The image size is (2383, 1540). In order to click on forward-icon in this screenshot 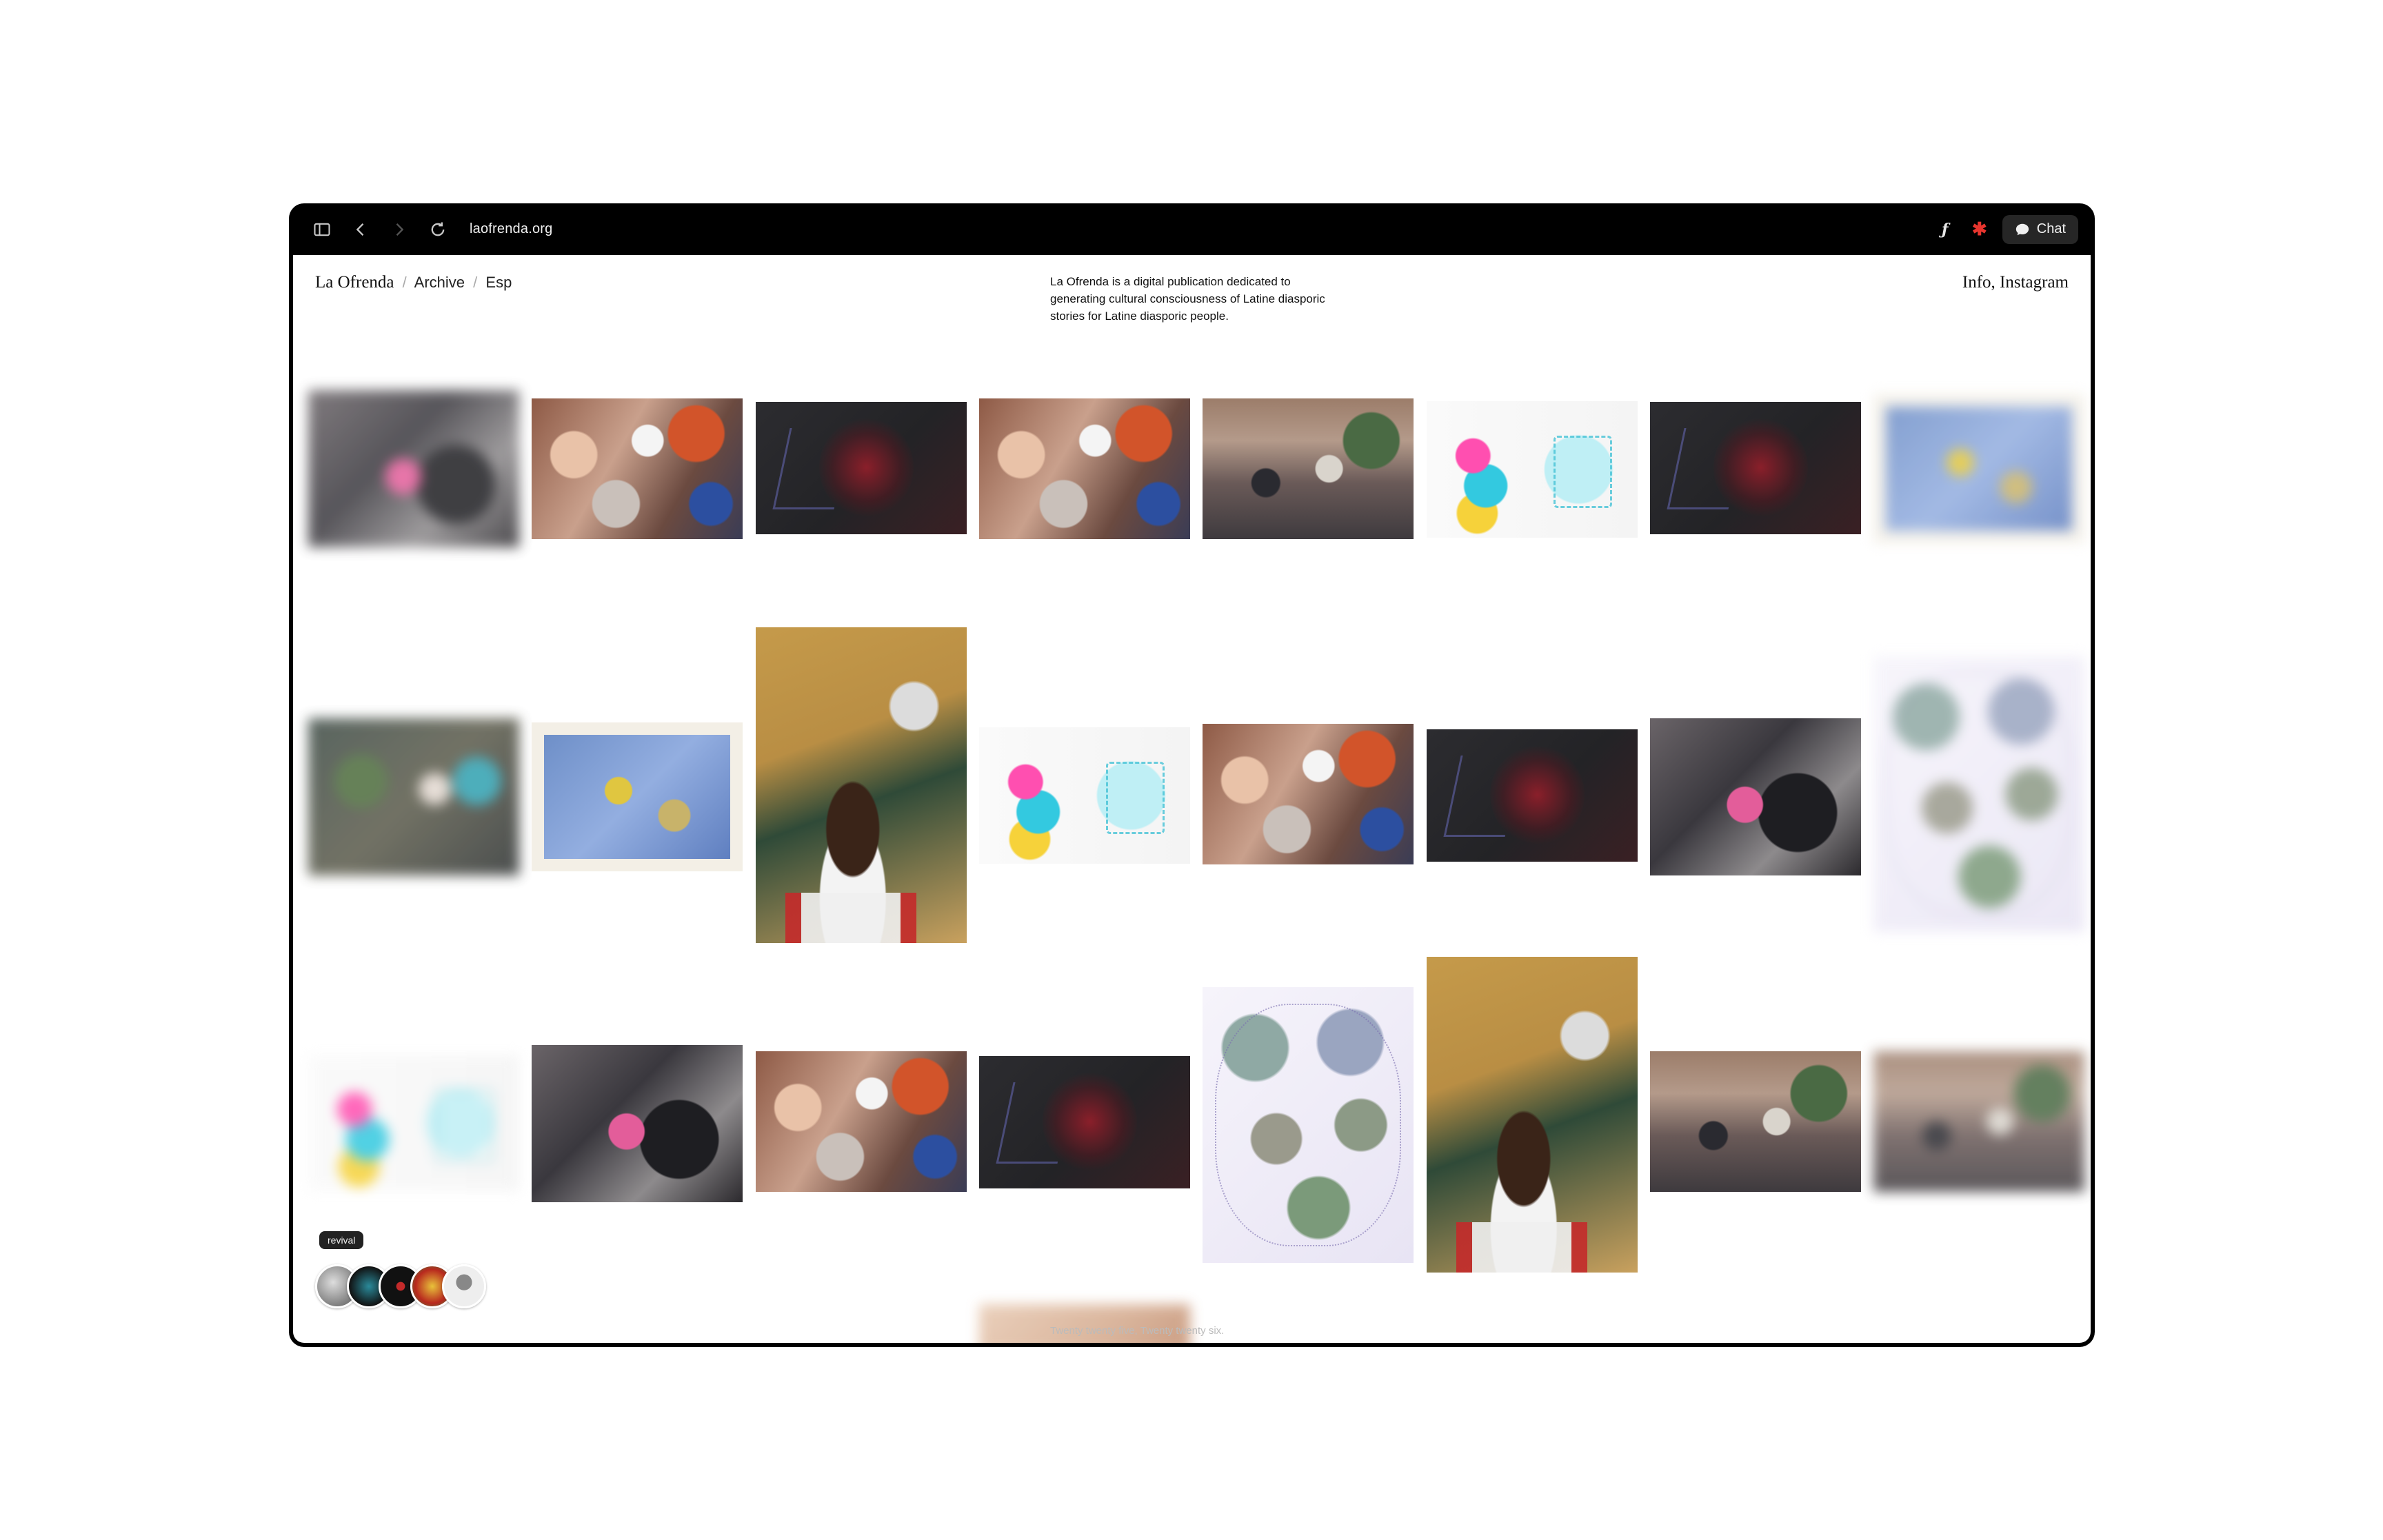, I will do `click(399, 230)`.